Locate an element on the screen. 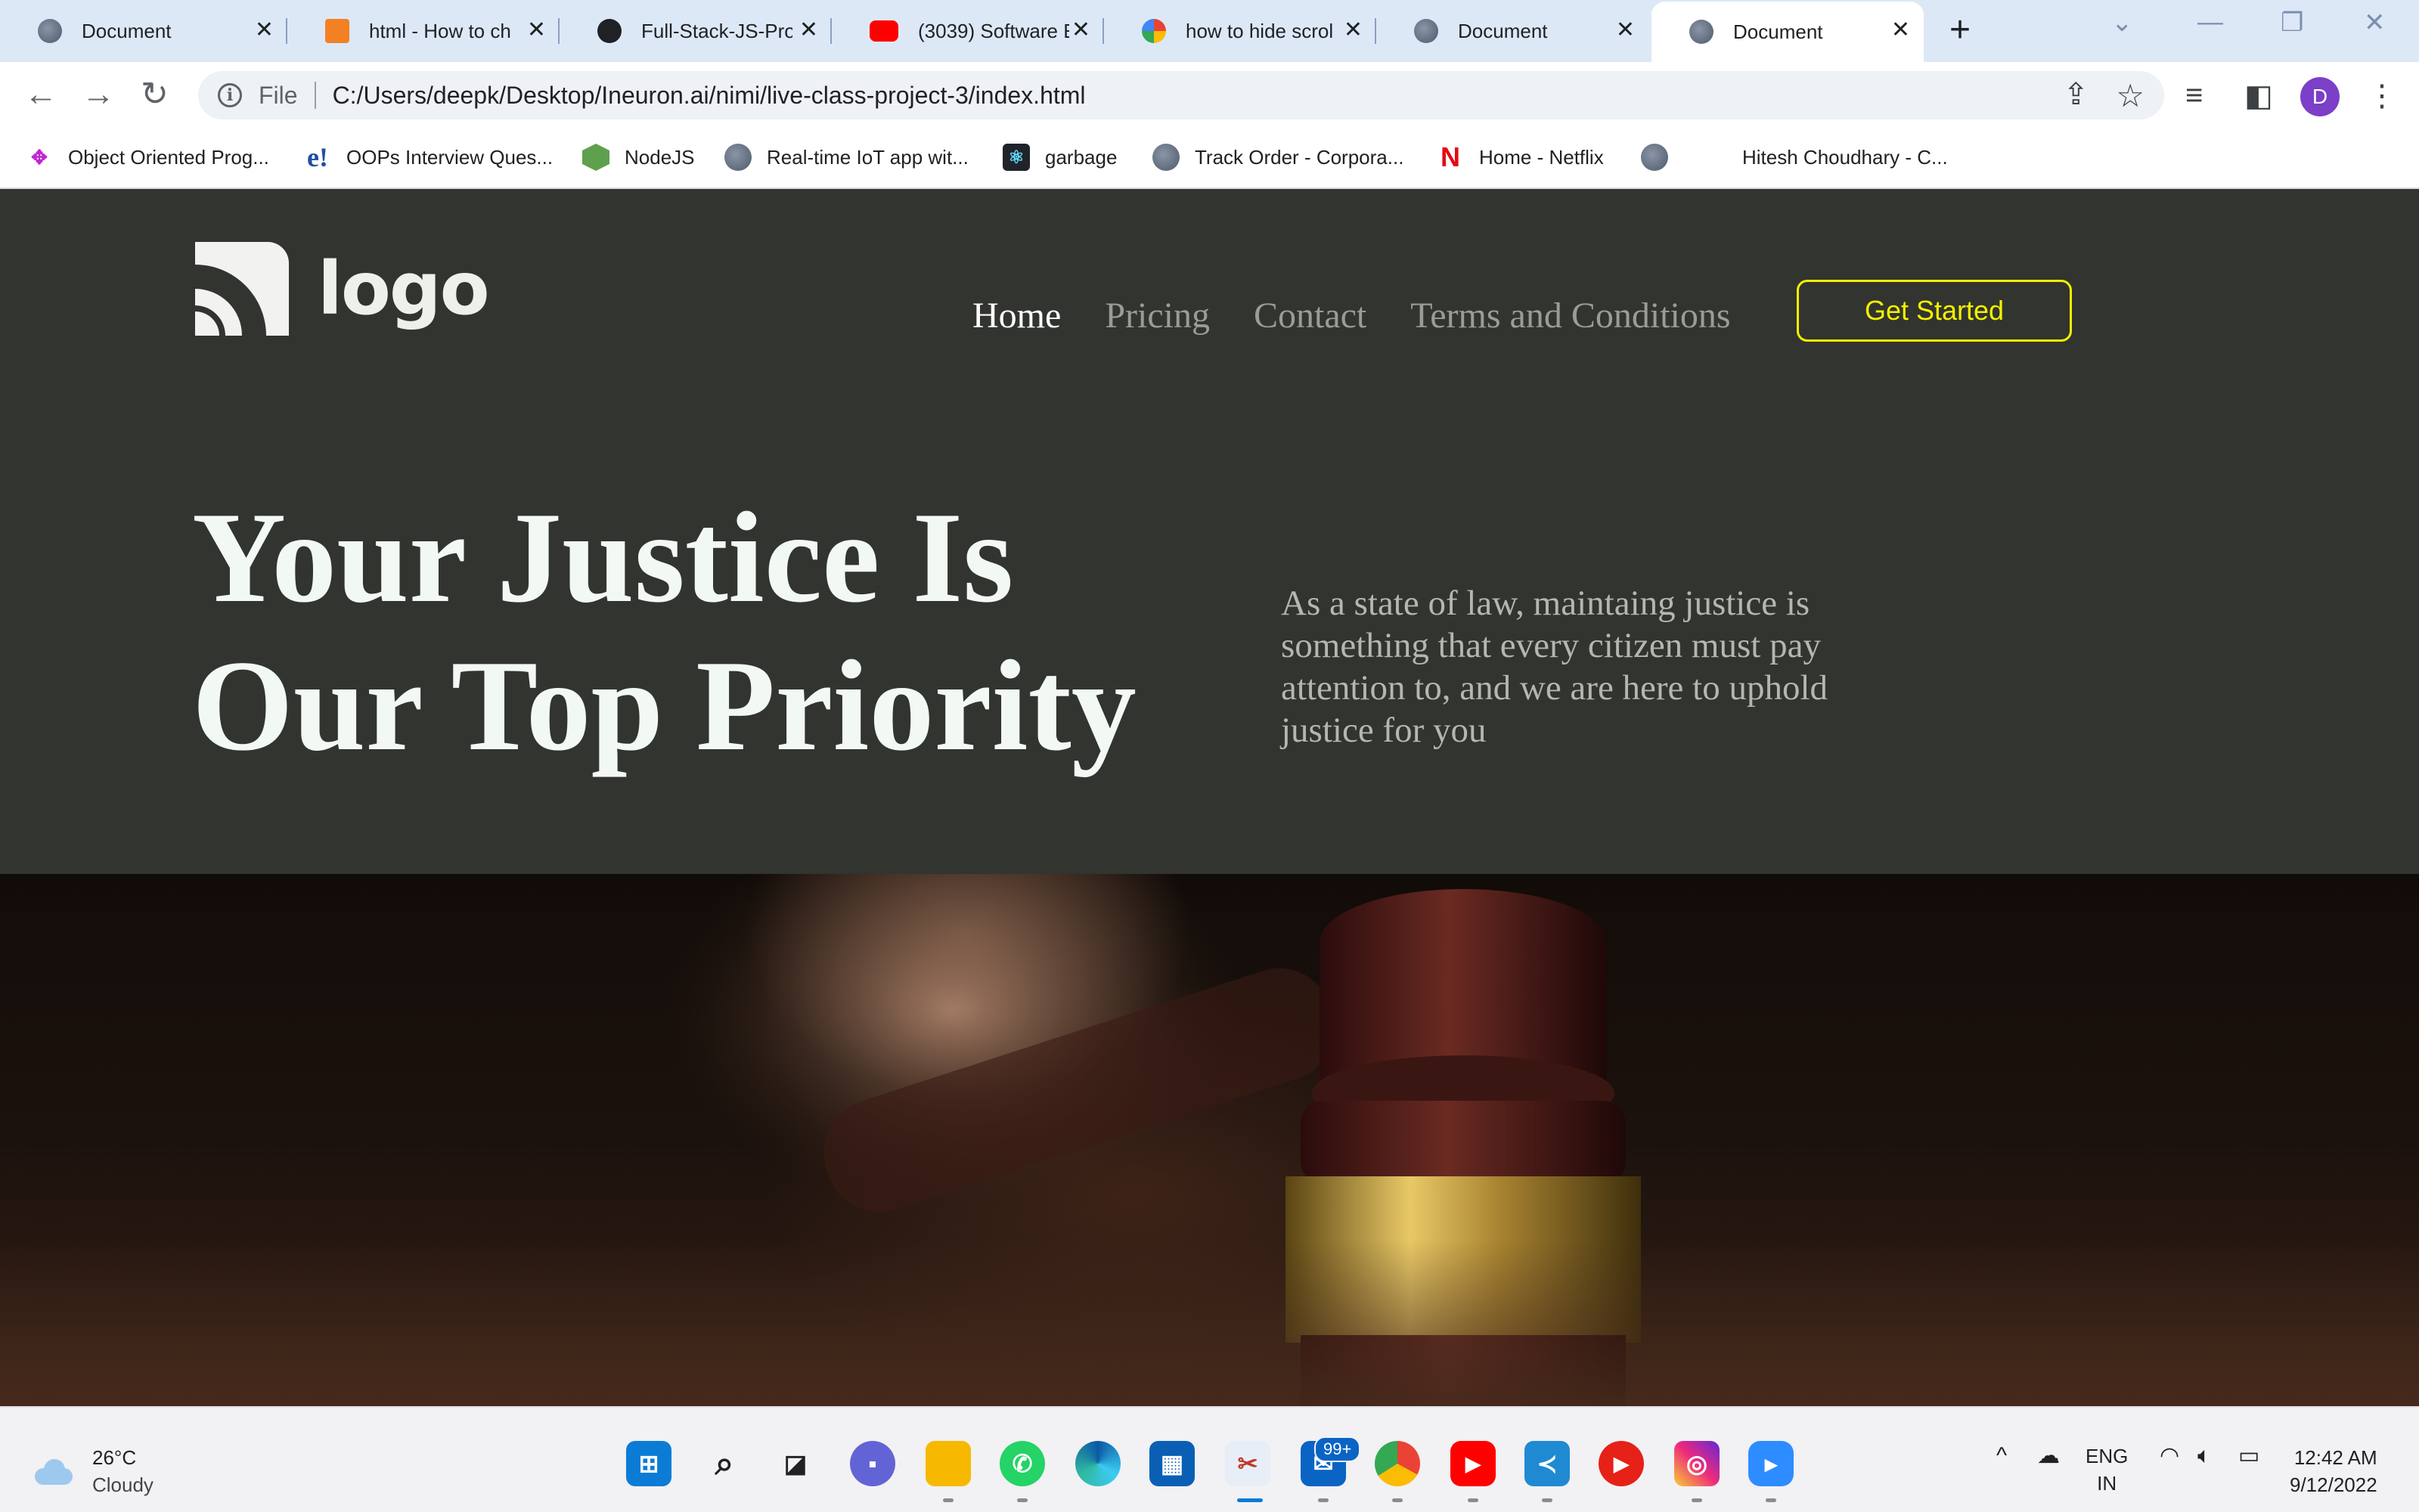  tab-youtube: (3039) Software E ✕ is located at coordinates (968, 31).